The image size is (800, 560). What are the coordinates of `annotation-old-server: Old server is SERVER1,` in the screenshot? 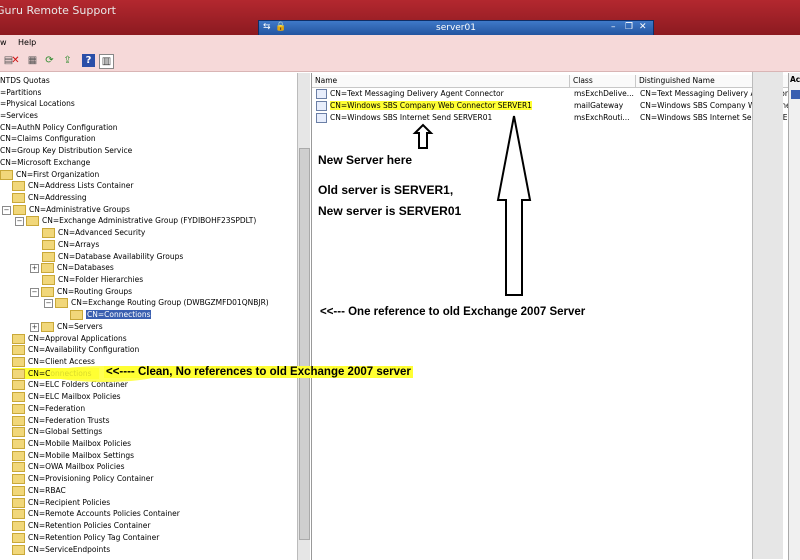 It's located at (386, 190).